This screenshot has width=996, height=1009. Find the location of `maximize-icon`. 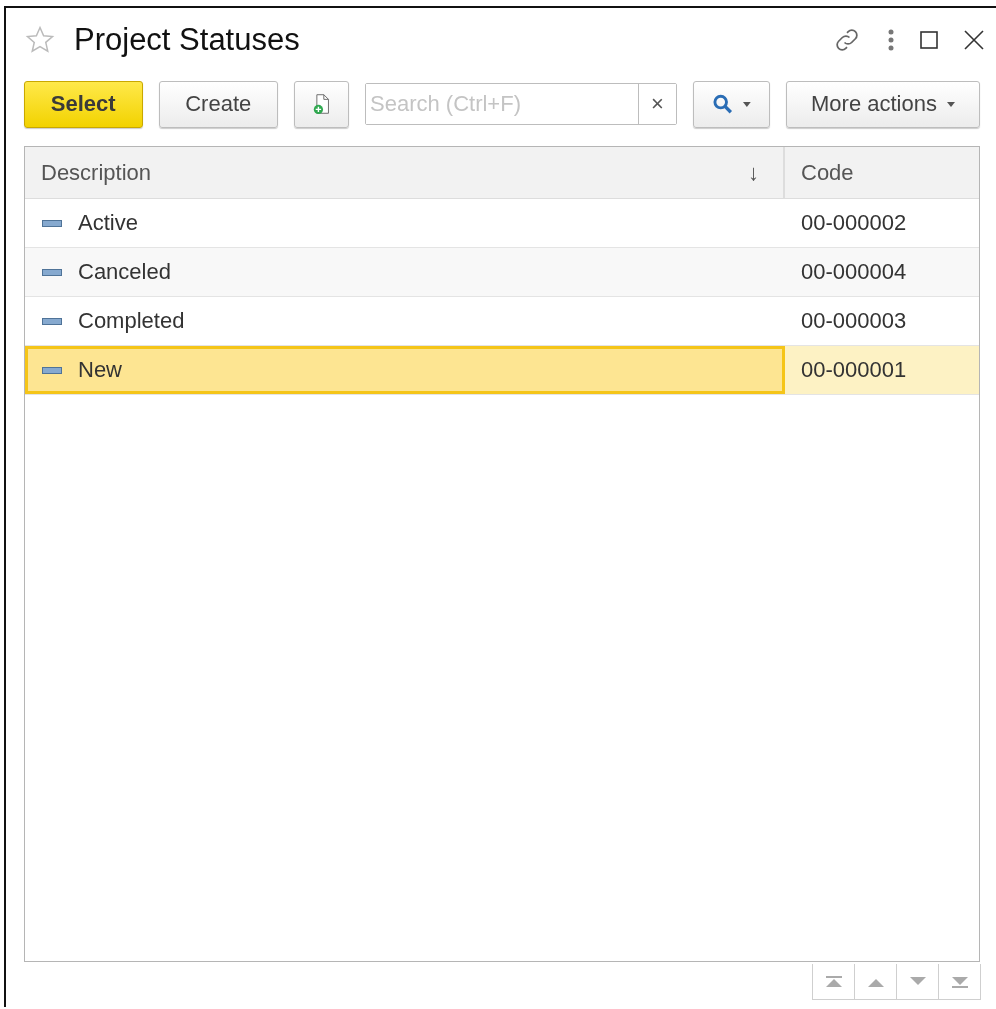

maximize-icon is located at coordinates (929, 40).